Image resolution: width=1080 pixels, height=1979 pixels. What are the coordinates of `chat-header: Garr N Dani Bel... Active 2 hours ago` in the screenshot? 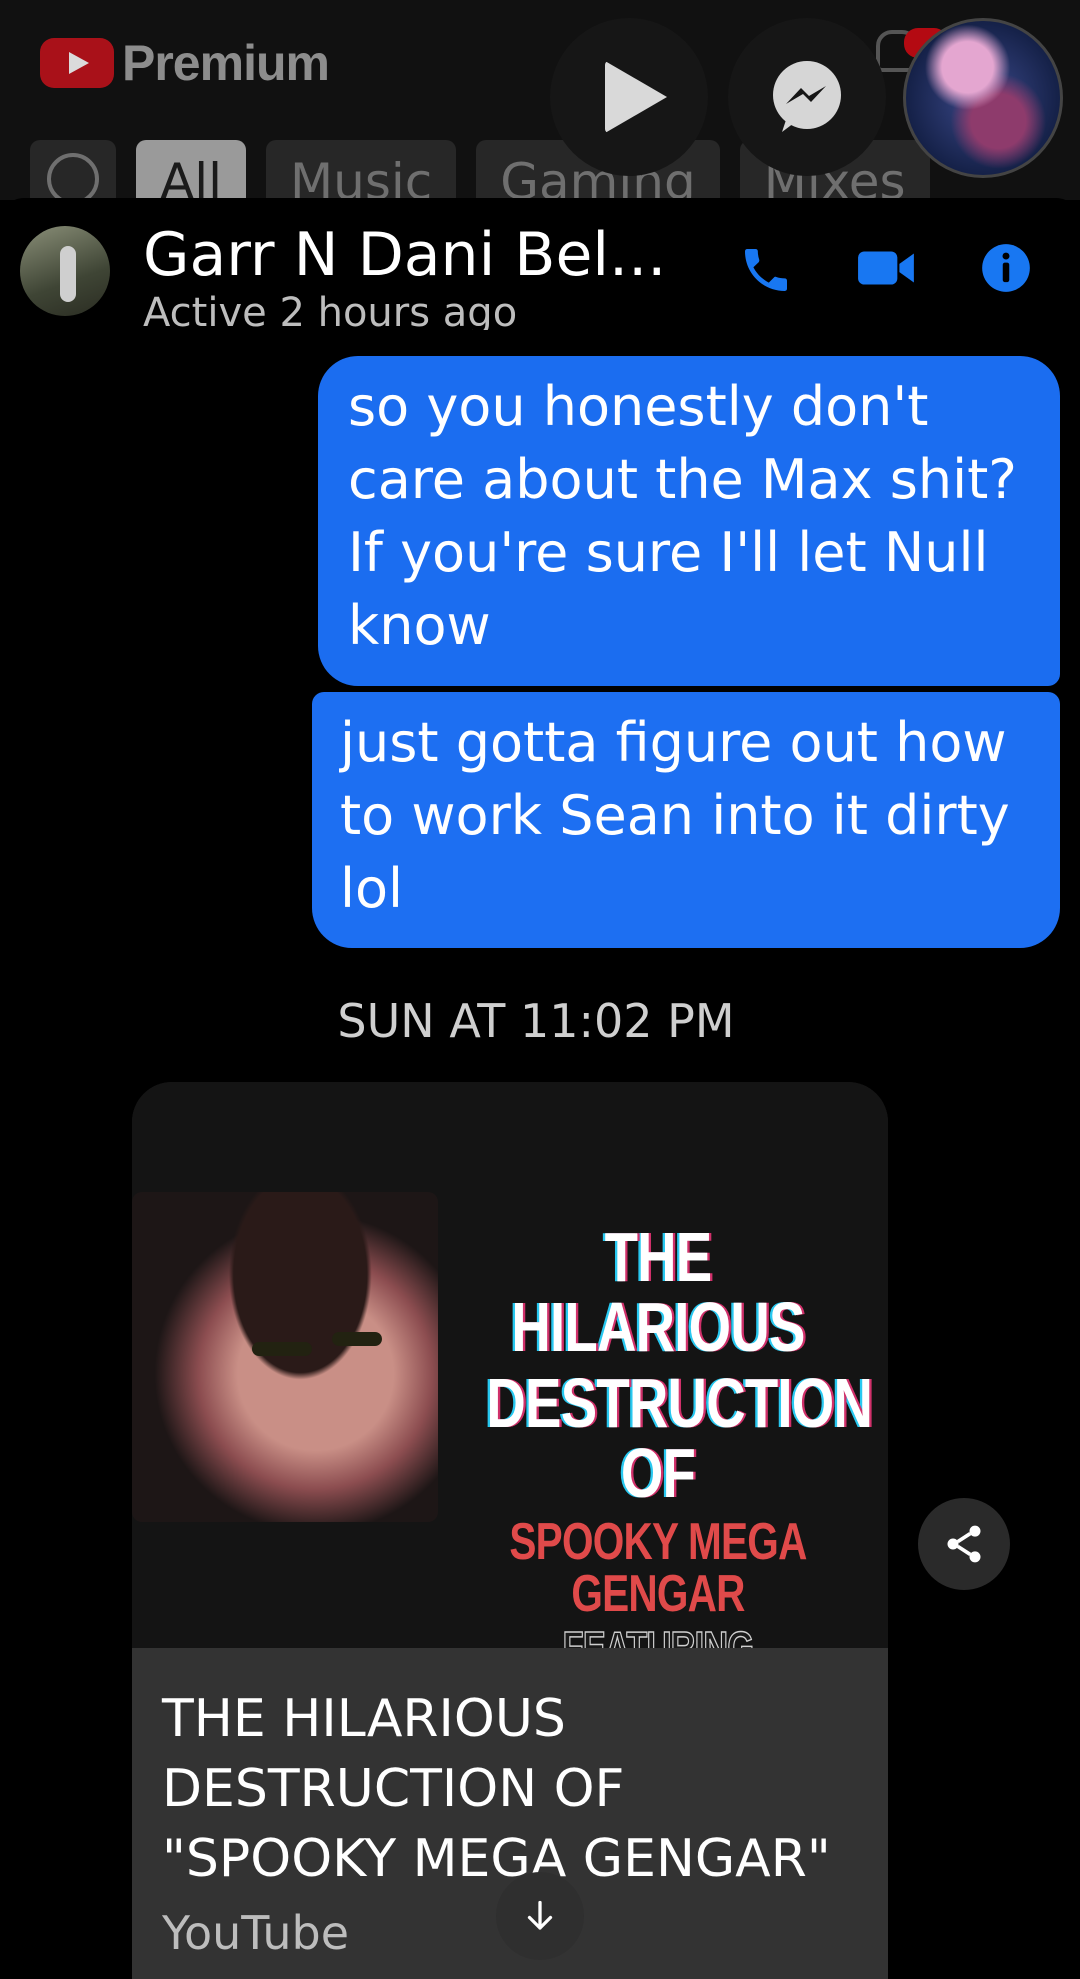 It's located at (540, 268).